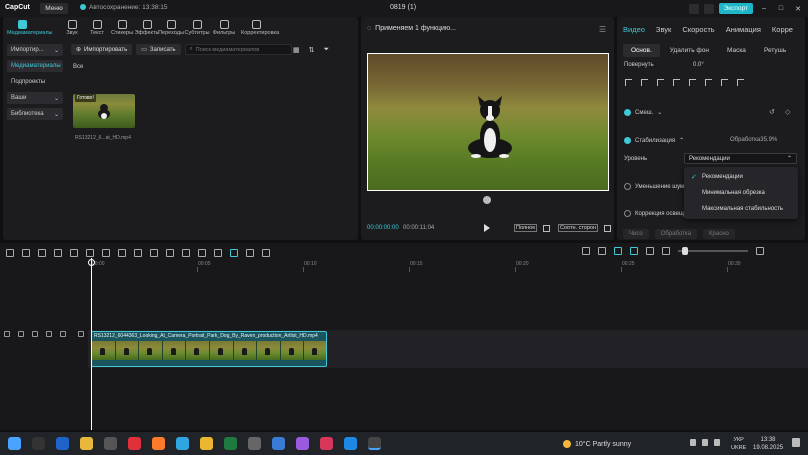 This screenshot has width=808, height=455. I want to click on blend-checkbox, so click(627, 112).